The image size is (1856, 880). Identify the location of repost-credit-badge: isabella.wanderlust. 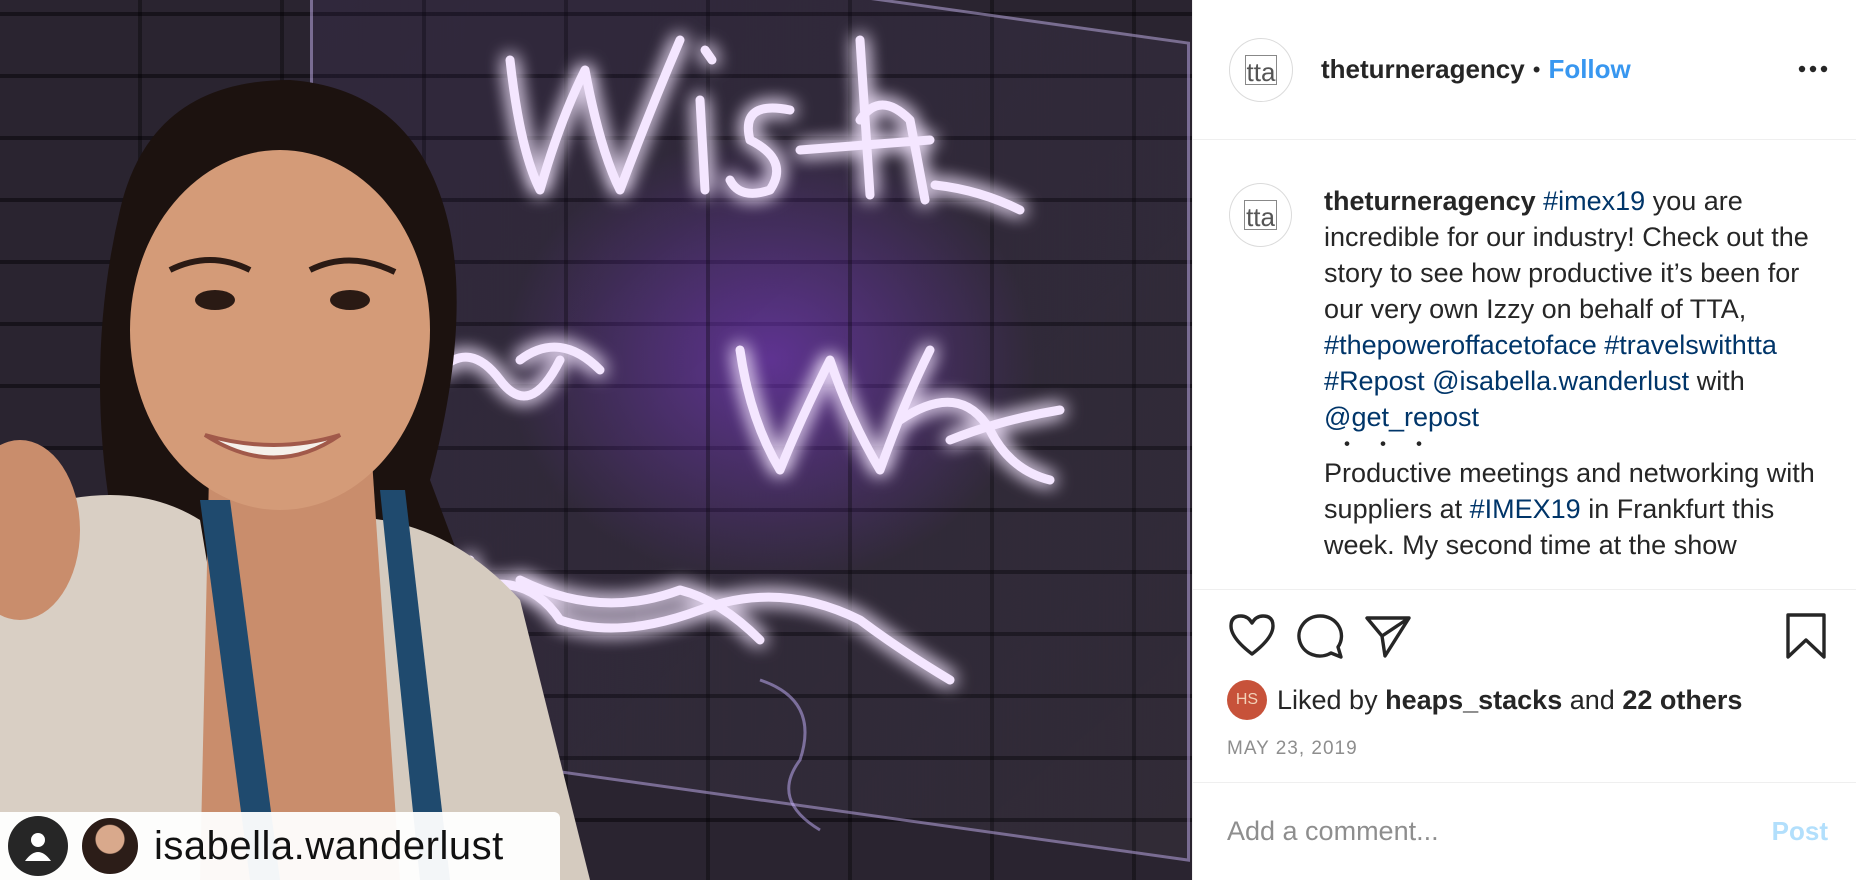
(280, 846).